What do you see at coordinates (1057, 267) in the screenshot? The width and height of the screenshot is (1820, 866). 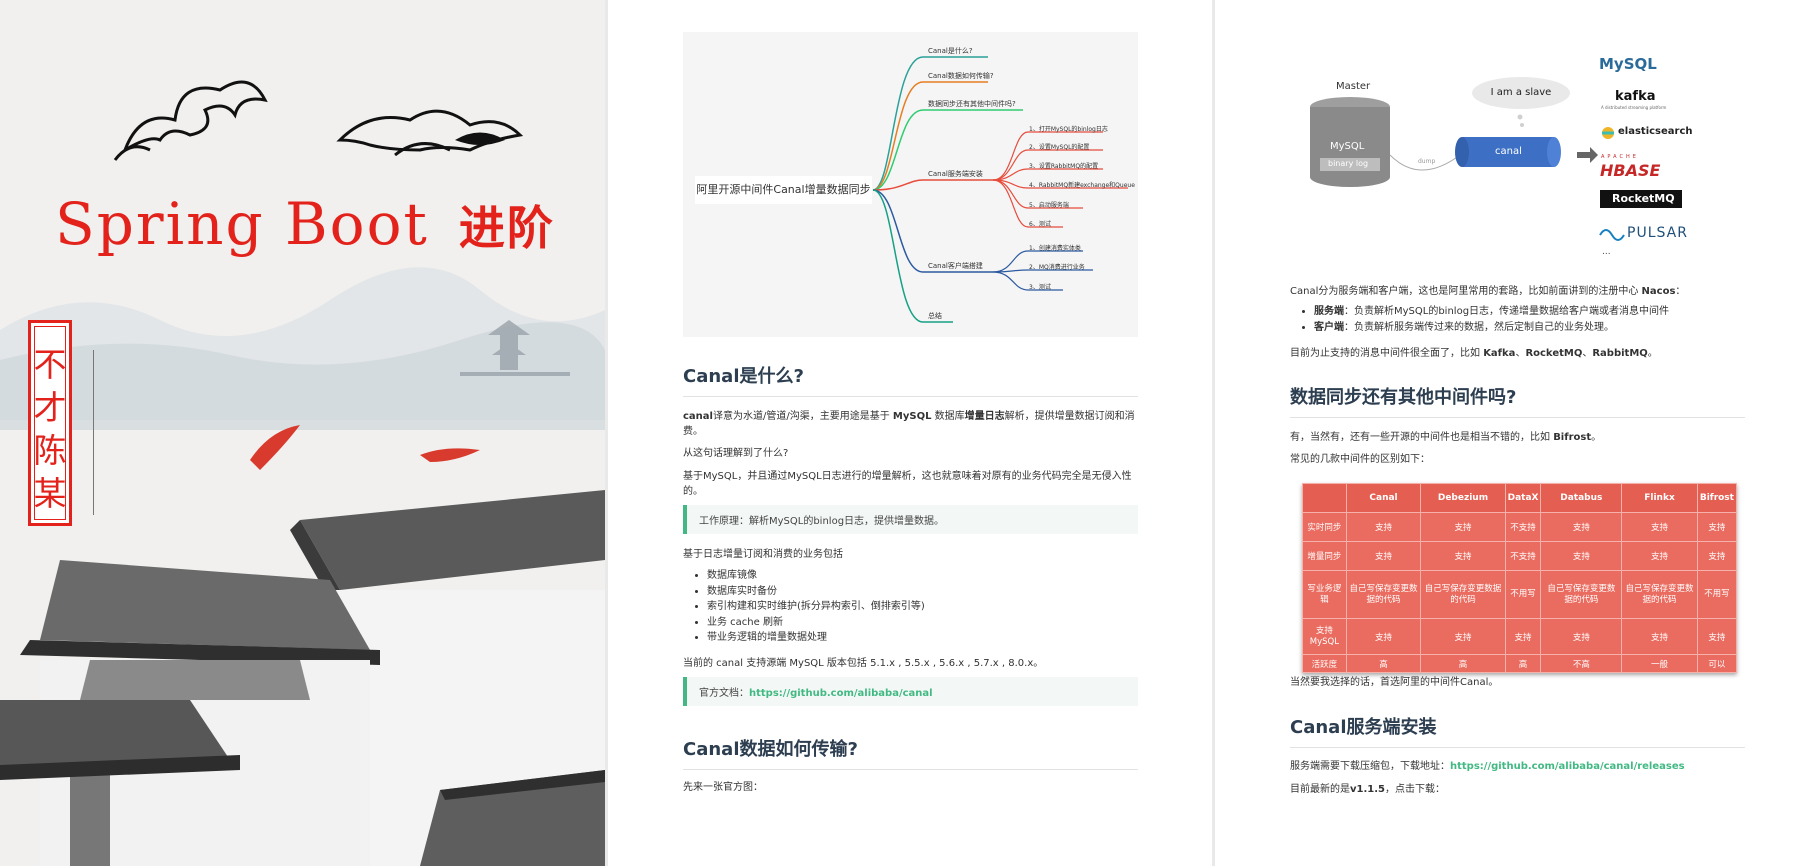 I see `mindmap-leaf: 2、MQ消费进行业务` at bounding box center [1057, 267].